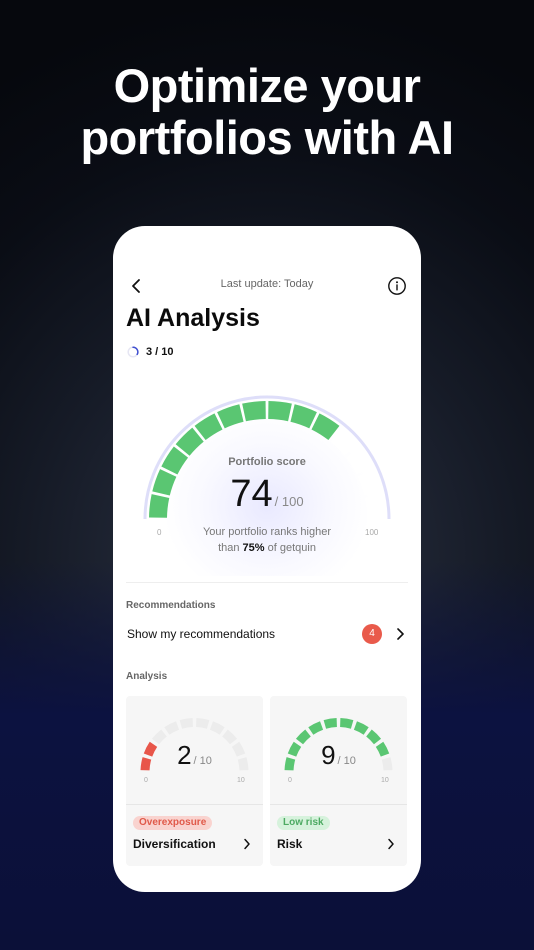  Describe the element at coordinates (184, 755) in the screenshot. I see `diversification-score-value: 2` at that location.